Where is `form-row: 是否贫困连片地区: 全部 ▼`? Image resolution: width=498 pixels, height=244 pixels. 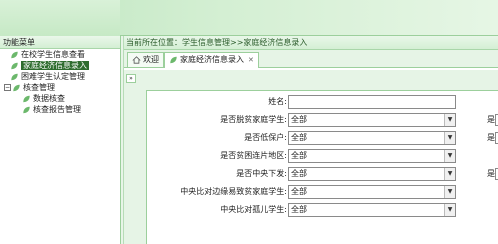
form-row: 是否贫困连片地区: 全部 ▼ is located at coordinates (322, 156).